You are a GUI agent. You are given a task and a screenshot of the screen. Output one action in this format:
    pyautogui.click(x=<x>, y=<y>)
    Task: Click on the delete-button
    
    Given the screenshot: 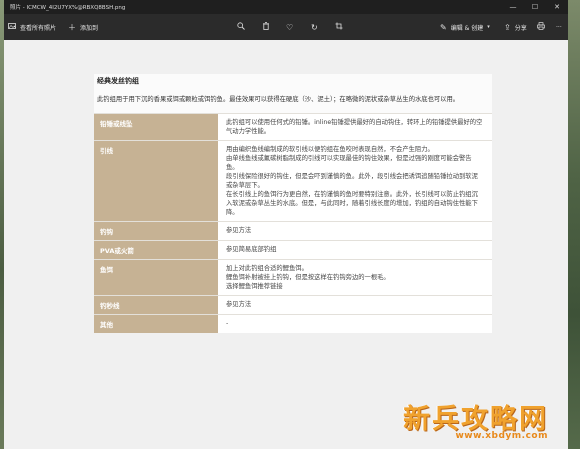 What is the action you would take?
    pyautogui.click(x=266, y=27)
    